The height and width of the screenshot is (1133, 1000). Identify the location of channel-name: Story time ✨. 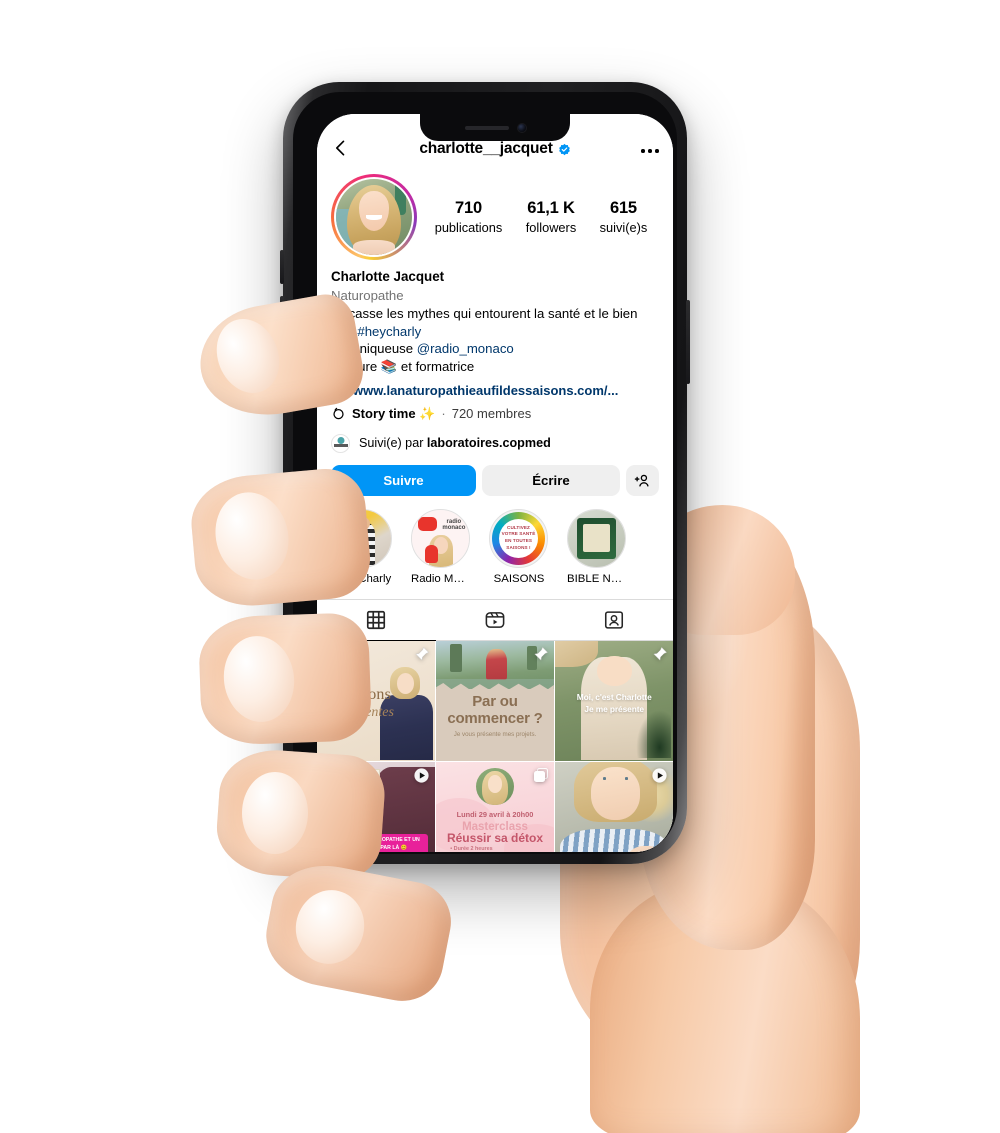
(394, 413).